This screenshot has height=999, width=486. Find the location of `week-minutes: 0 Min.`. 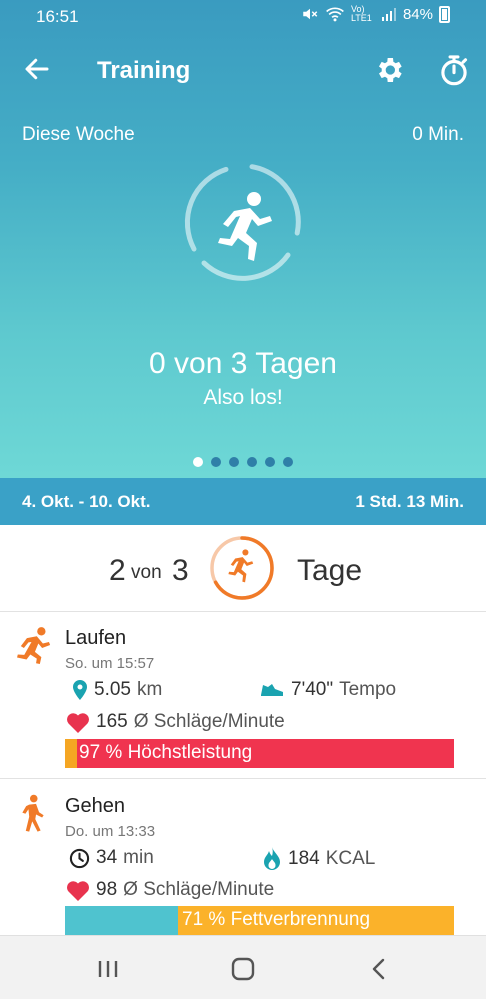

week-minutes: 0 Min. is located at coordinates (438, 134).